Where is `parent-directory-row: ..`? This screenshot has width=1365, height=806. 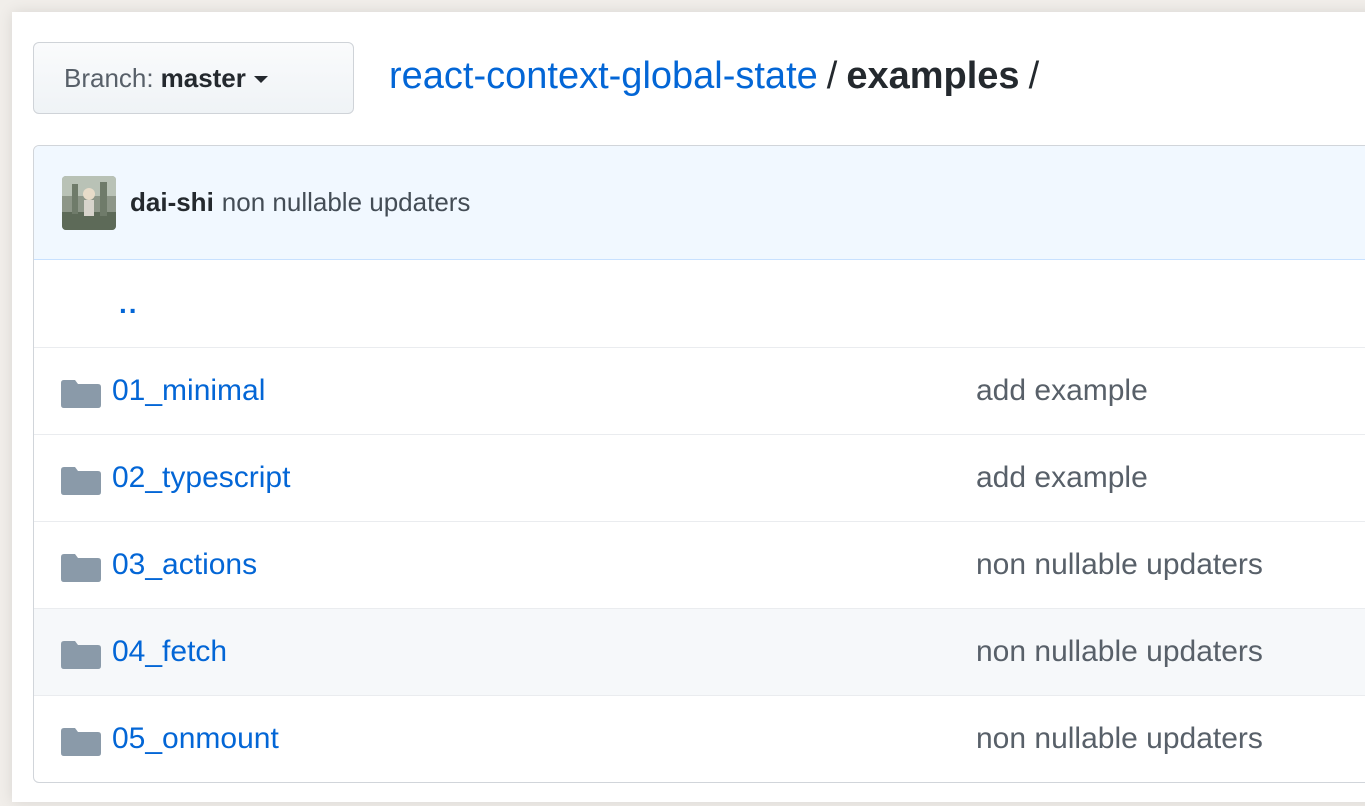
parent-directory-row: .. is located at coordinates (699, 303).